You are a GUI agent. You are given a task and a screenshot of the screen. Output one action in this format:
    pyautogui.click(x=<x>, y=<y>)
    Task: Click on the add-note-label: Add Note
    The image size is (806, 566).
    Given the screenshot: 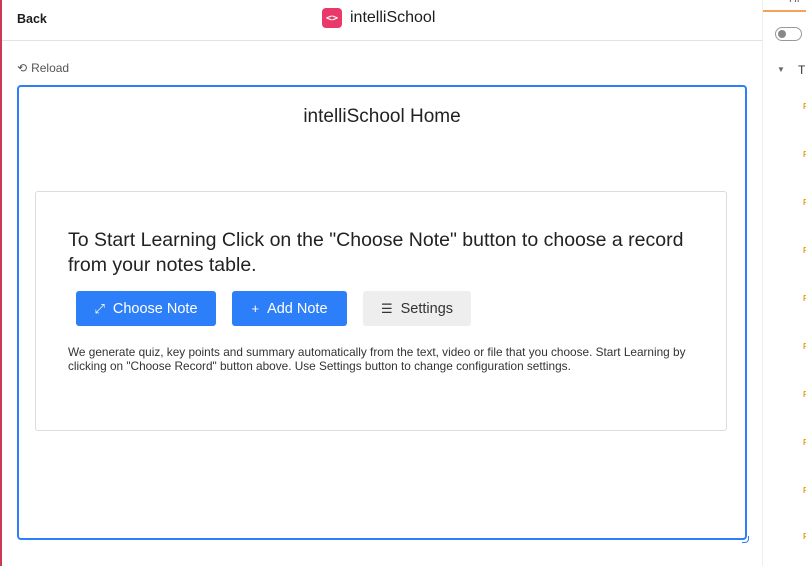 What is the action you would take?
    pyautogui.click(x=297, y=308)
    